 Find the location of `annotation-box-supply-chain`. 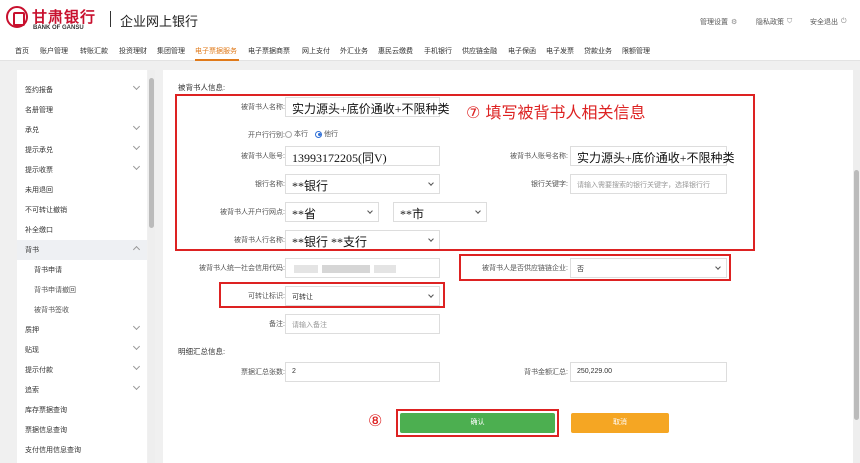

annotation-box-supply-chain is located at coordinates (595, 267).